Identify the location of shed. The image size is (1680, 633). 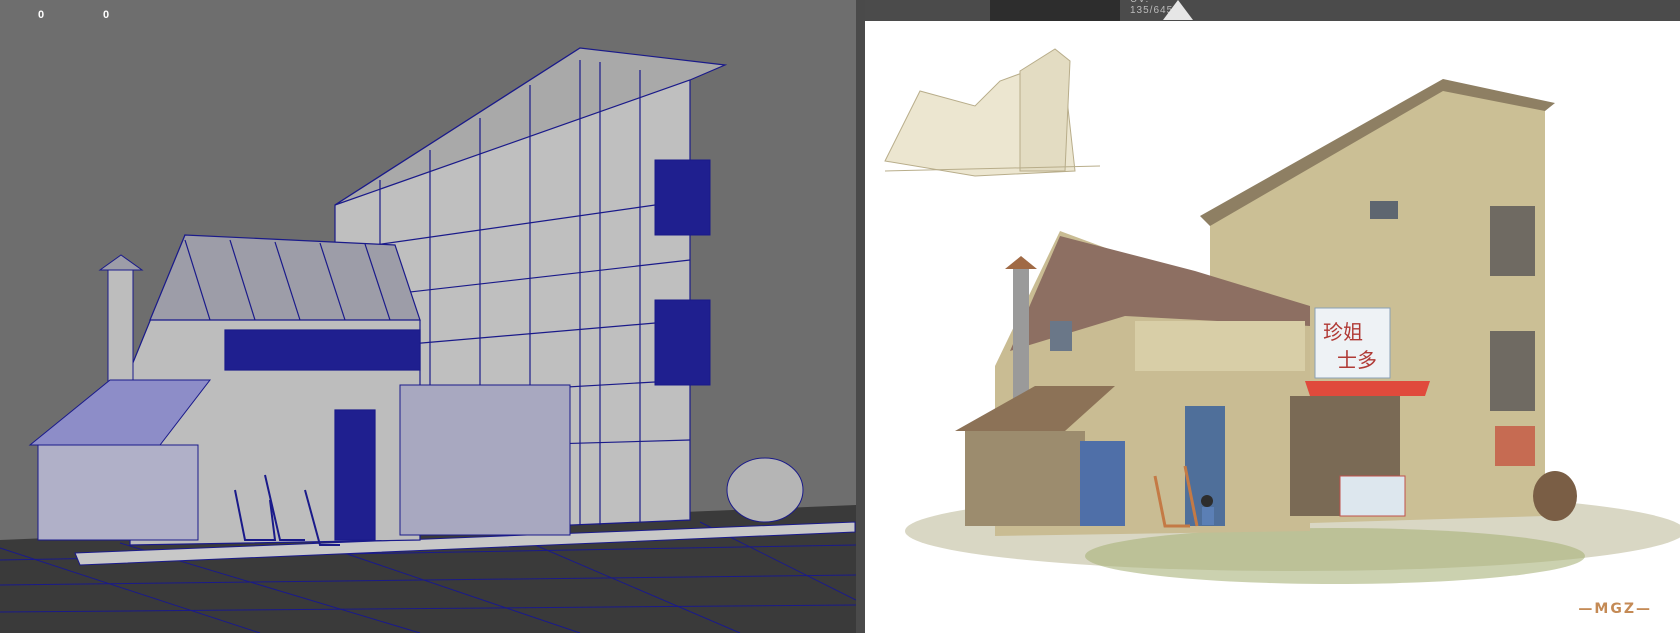
(118, 492).